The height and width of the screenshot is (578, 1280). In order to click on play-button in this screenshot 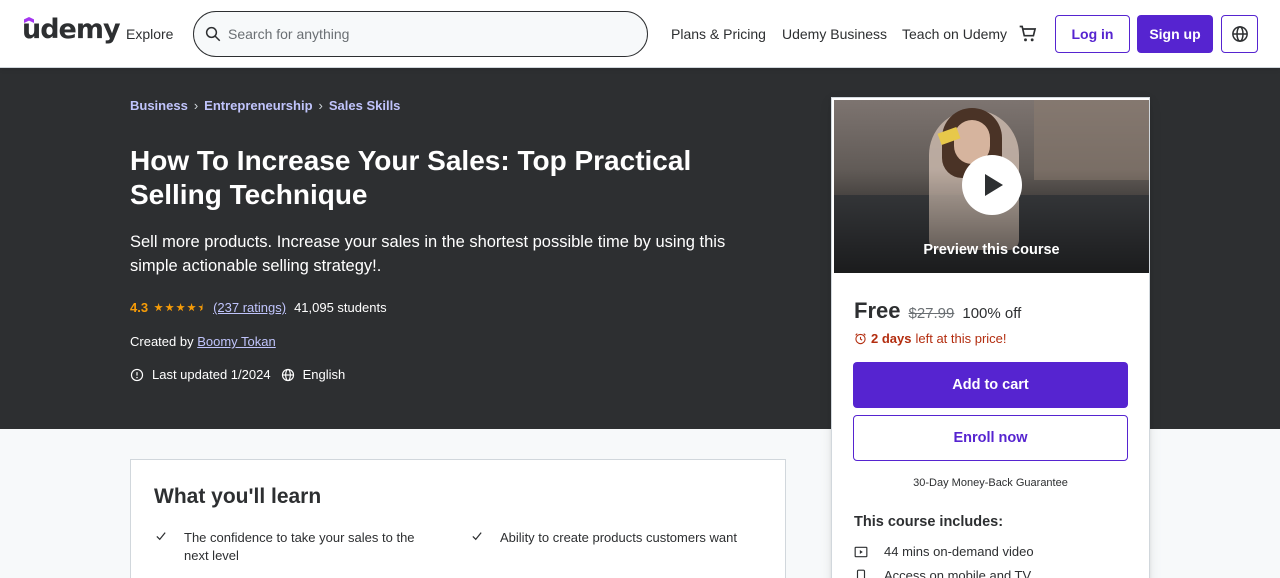, I will do `click(992, 185)`.